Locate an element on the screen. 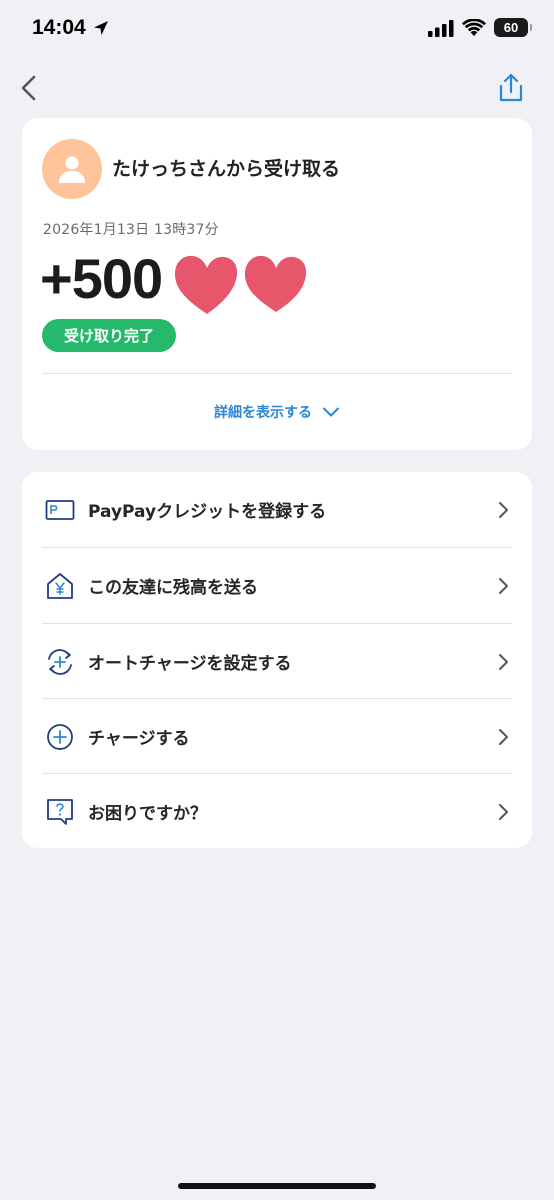  chevron-down-icon is located at coordinates (331, 412).